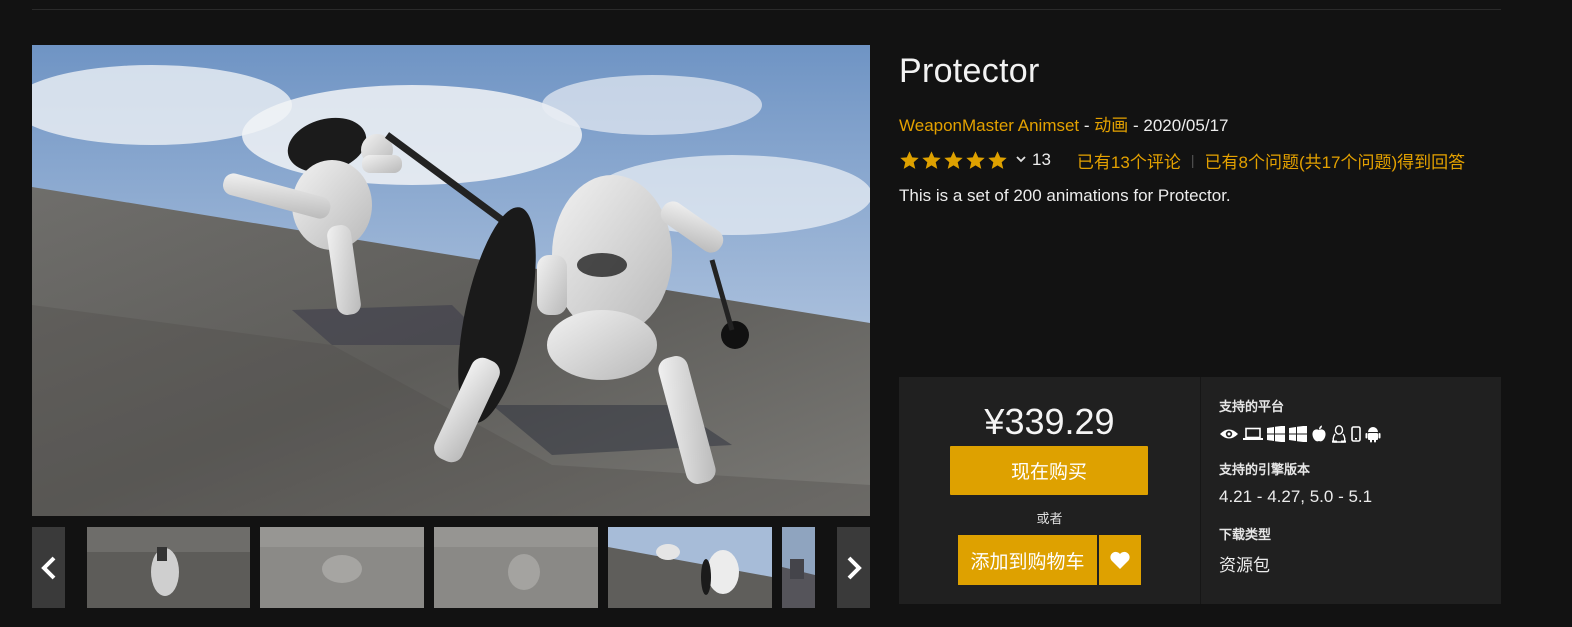 Image resolution: width=1572 pixels, height=627 pixels. I want to click on engine-versions: 4.21 - 4.27, 5.0 - 5.1, so click(1296, 496).